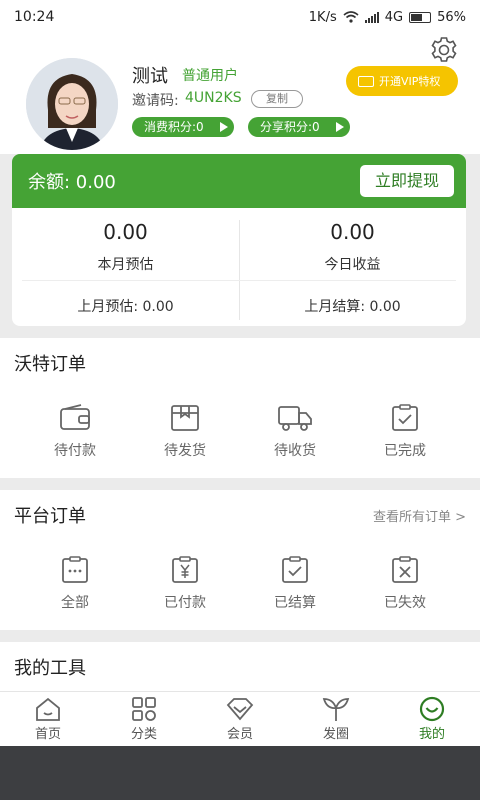 The image size is (480, 800). I want to click on earnings-stats: 0.00 本月预估 上月预估: 0.00 0.00 今日收益 上月结算, so click(239, 267).